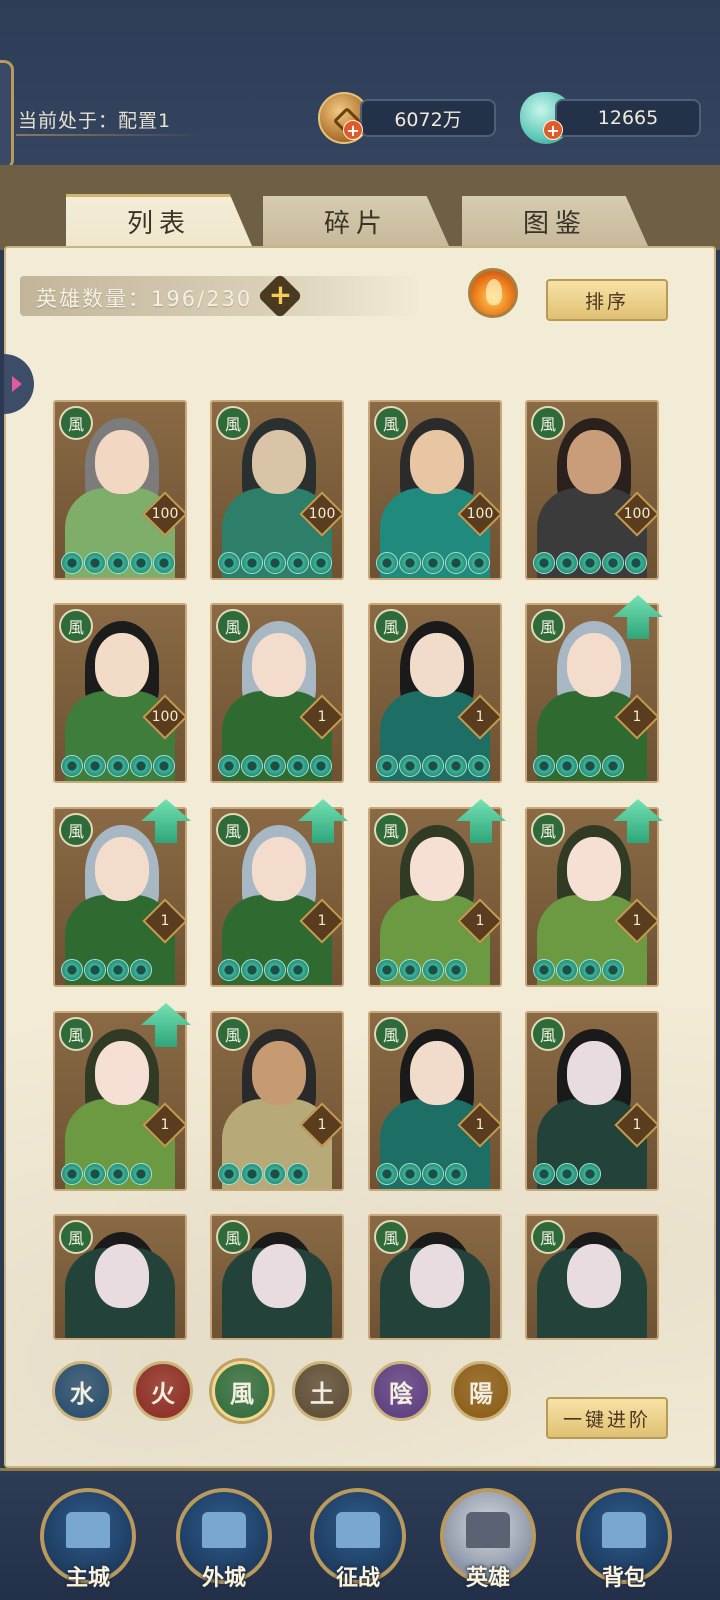 Image resolution: width=720 pixels, height=1600 pixels. I want to click on element-filter-3: 風, so click(242, 1391).